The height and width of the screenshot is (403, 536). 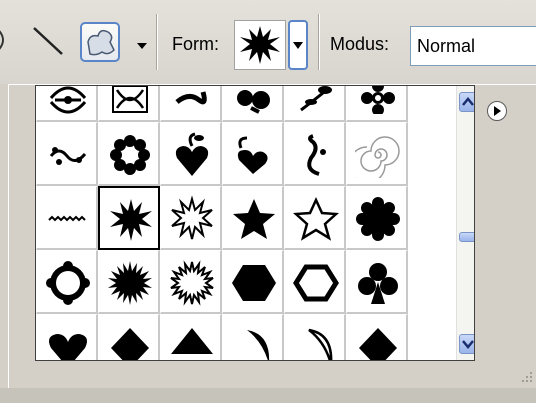 I want to click on flower-icon, so click(x=130, y=155).